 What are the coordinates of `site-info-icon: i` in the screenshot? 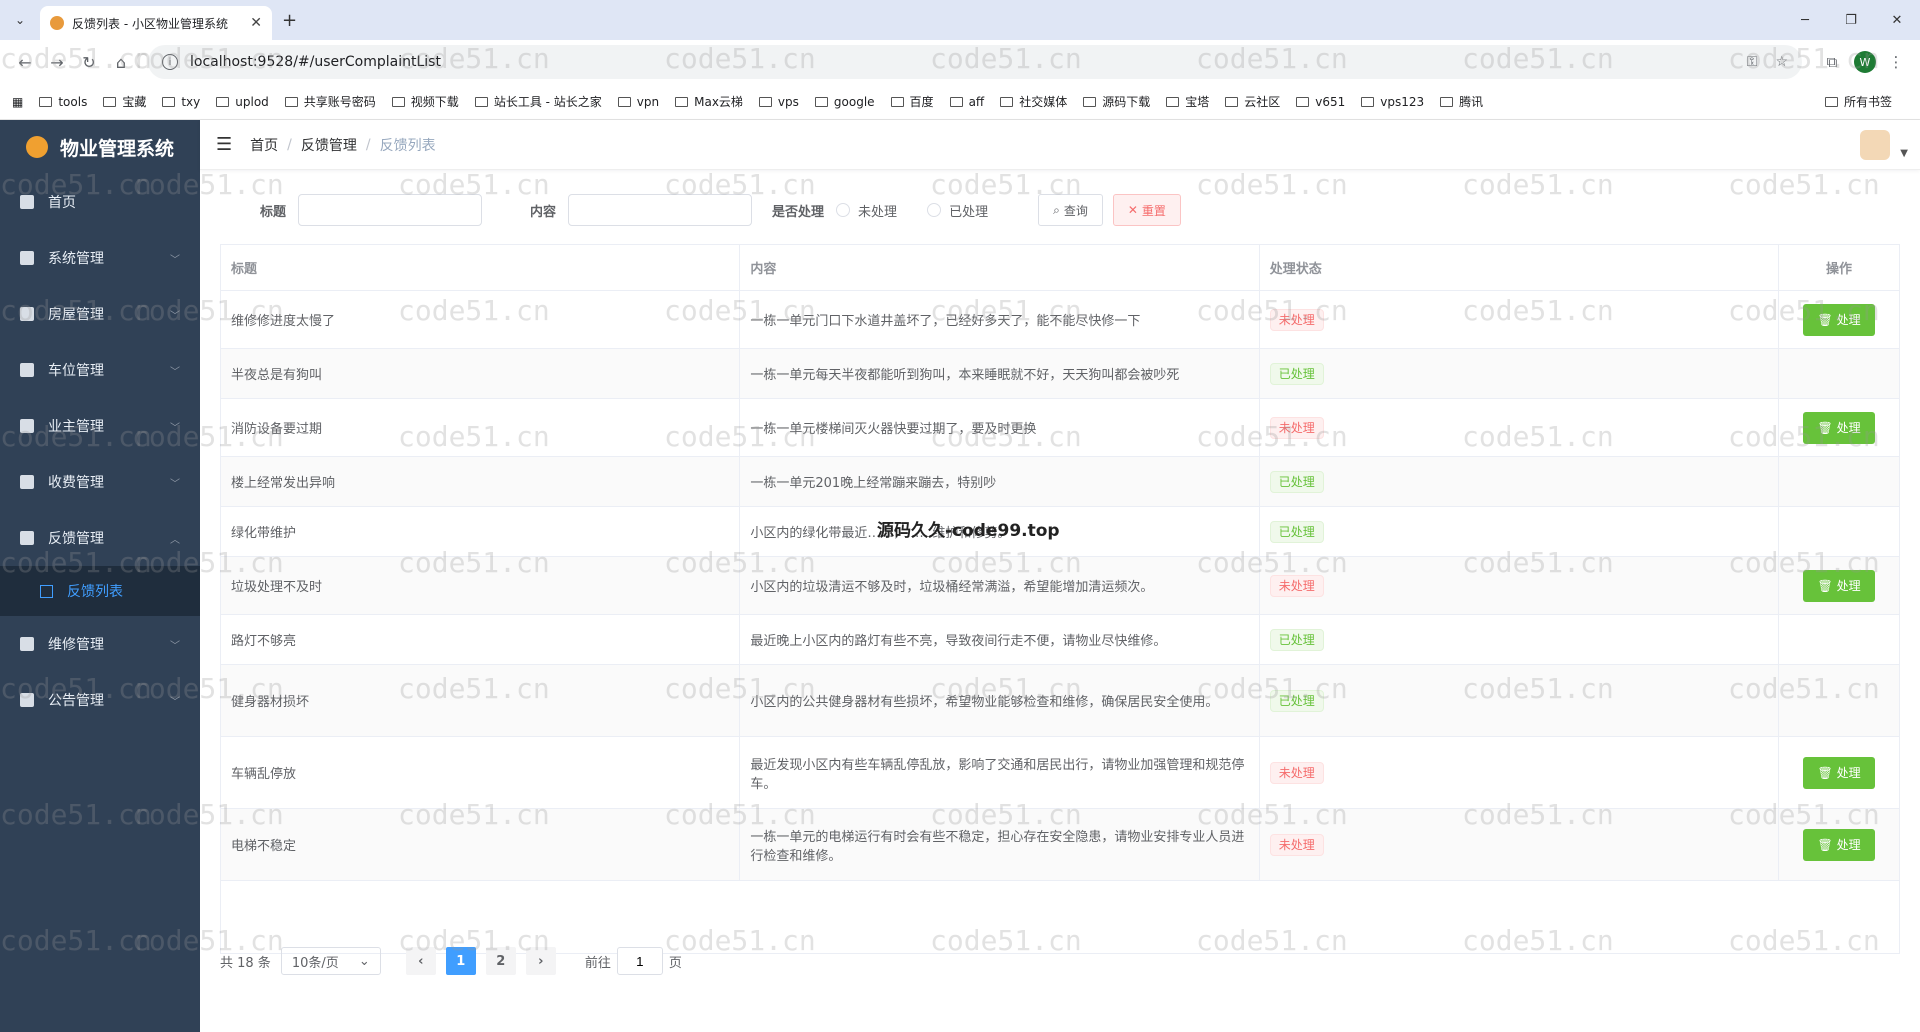 It's located at (170, 62).